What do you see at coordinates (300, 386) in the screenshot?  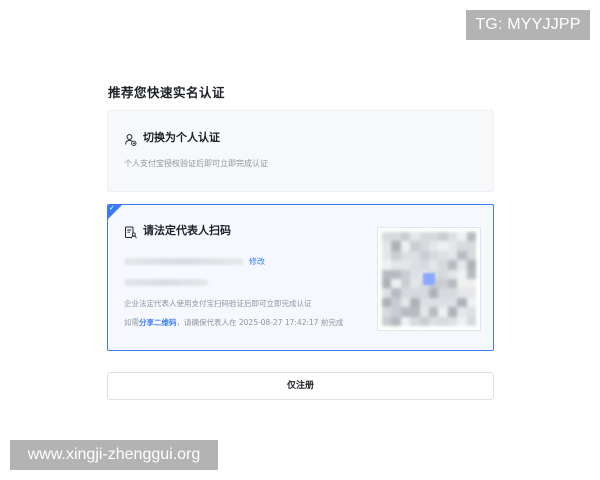 I see `register-only-button: 仅注册` at bounding box center [300, 386].